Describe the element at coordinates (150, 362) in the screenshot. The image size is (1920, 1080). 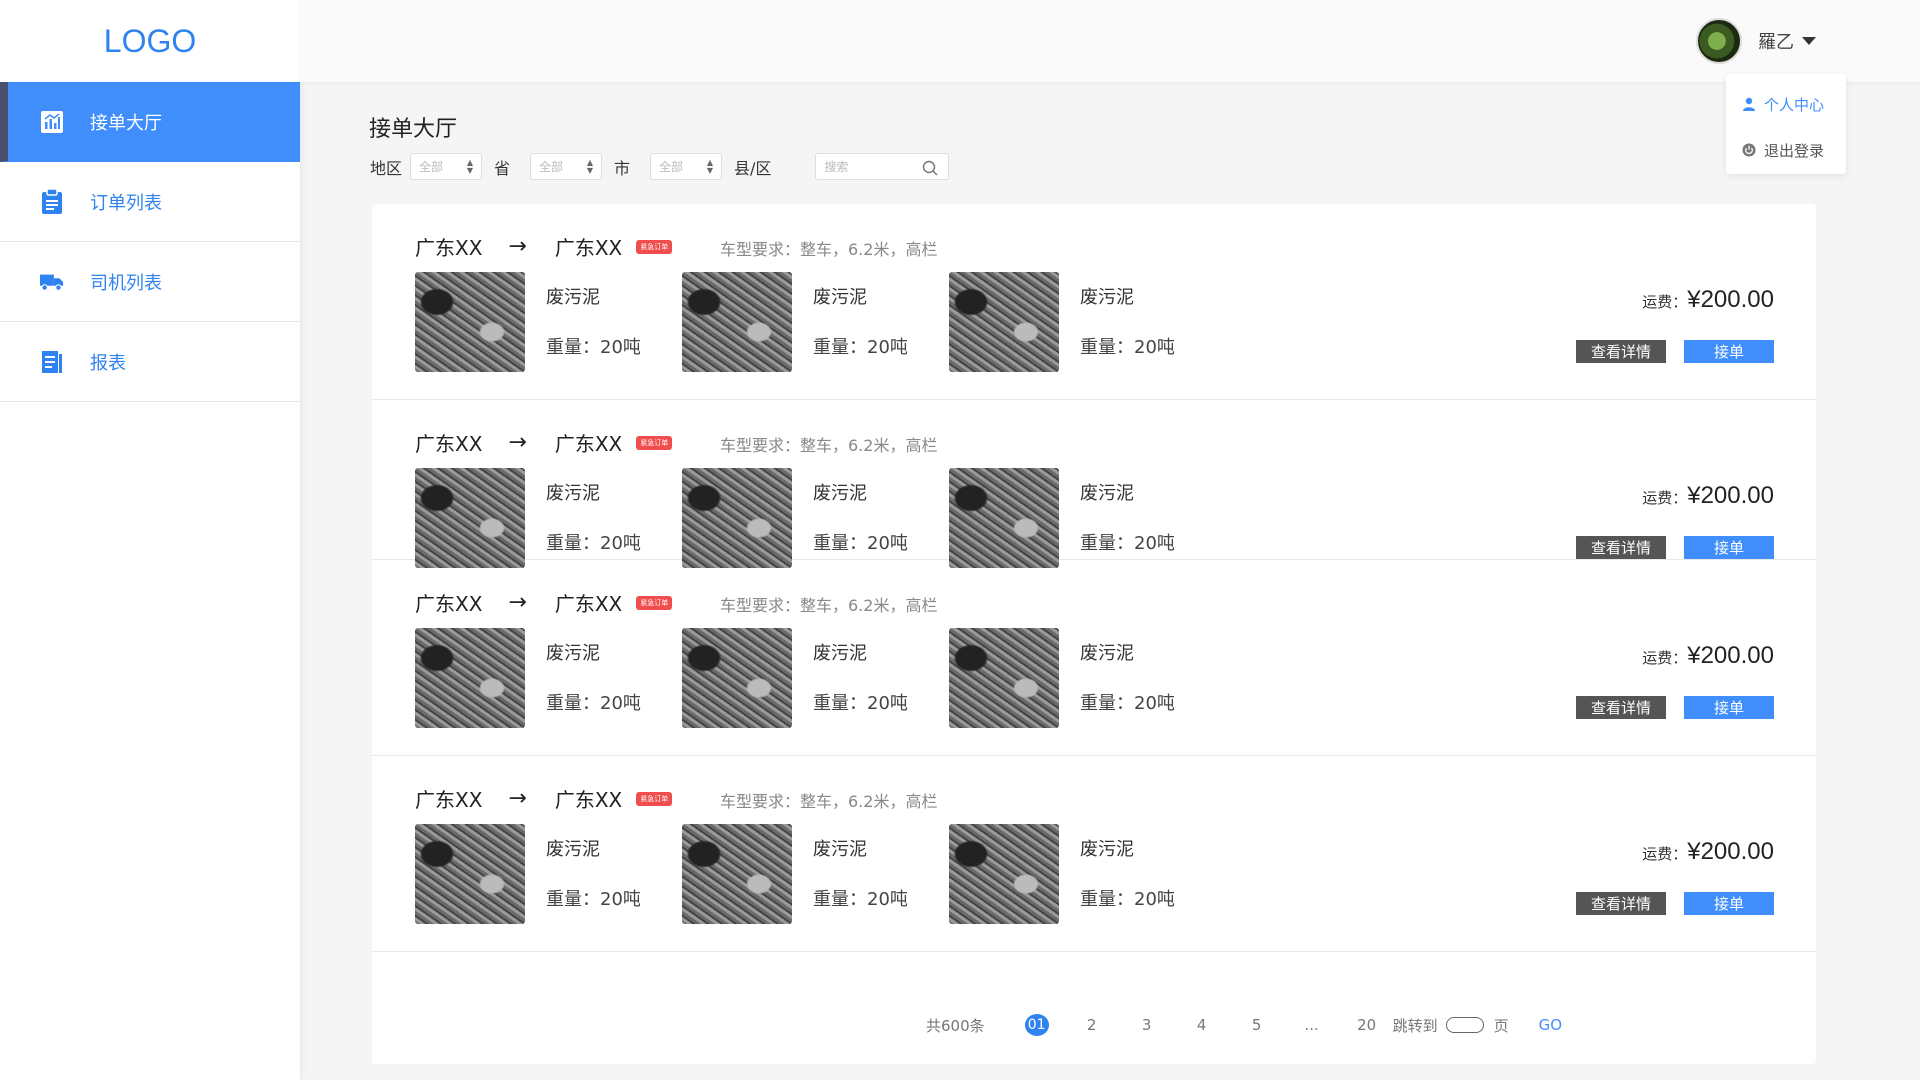
I see `sidebar-item-reports: 报表` at that location.